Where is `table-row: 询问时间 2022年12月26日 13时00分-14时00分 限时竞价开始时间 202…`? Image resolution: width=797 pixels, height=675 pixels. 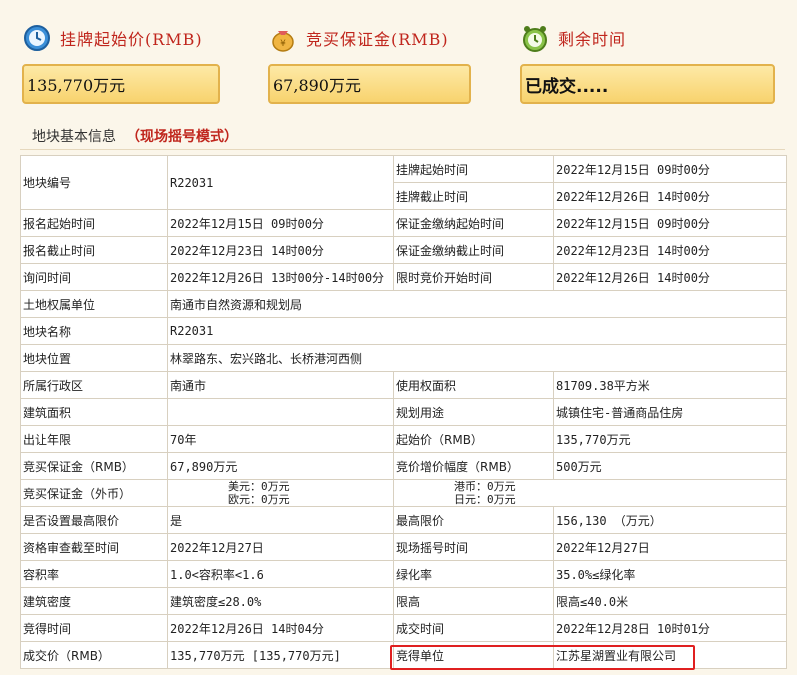
table-row: 询问时间 2022年12月26日 13时00分-14时00分 限时竞价开始时间 202… is located at coordinates (403, 277).